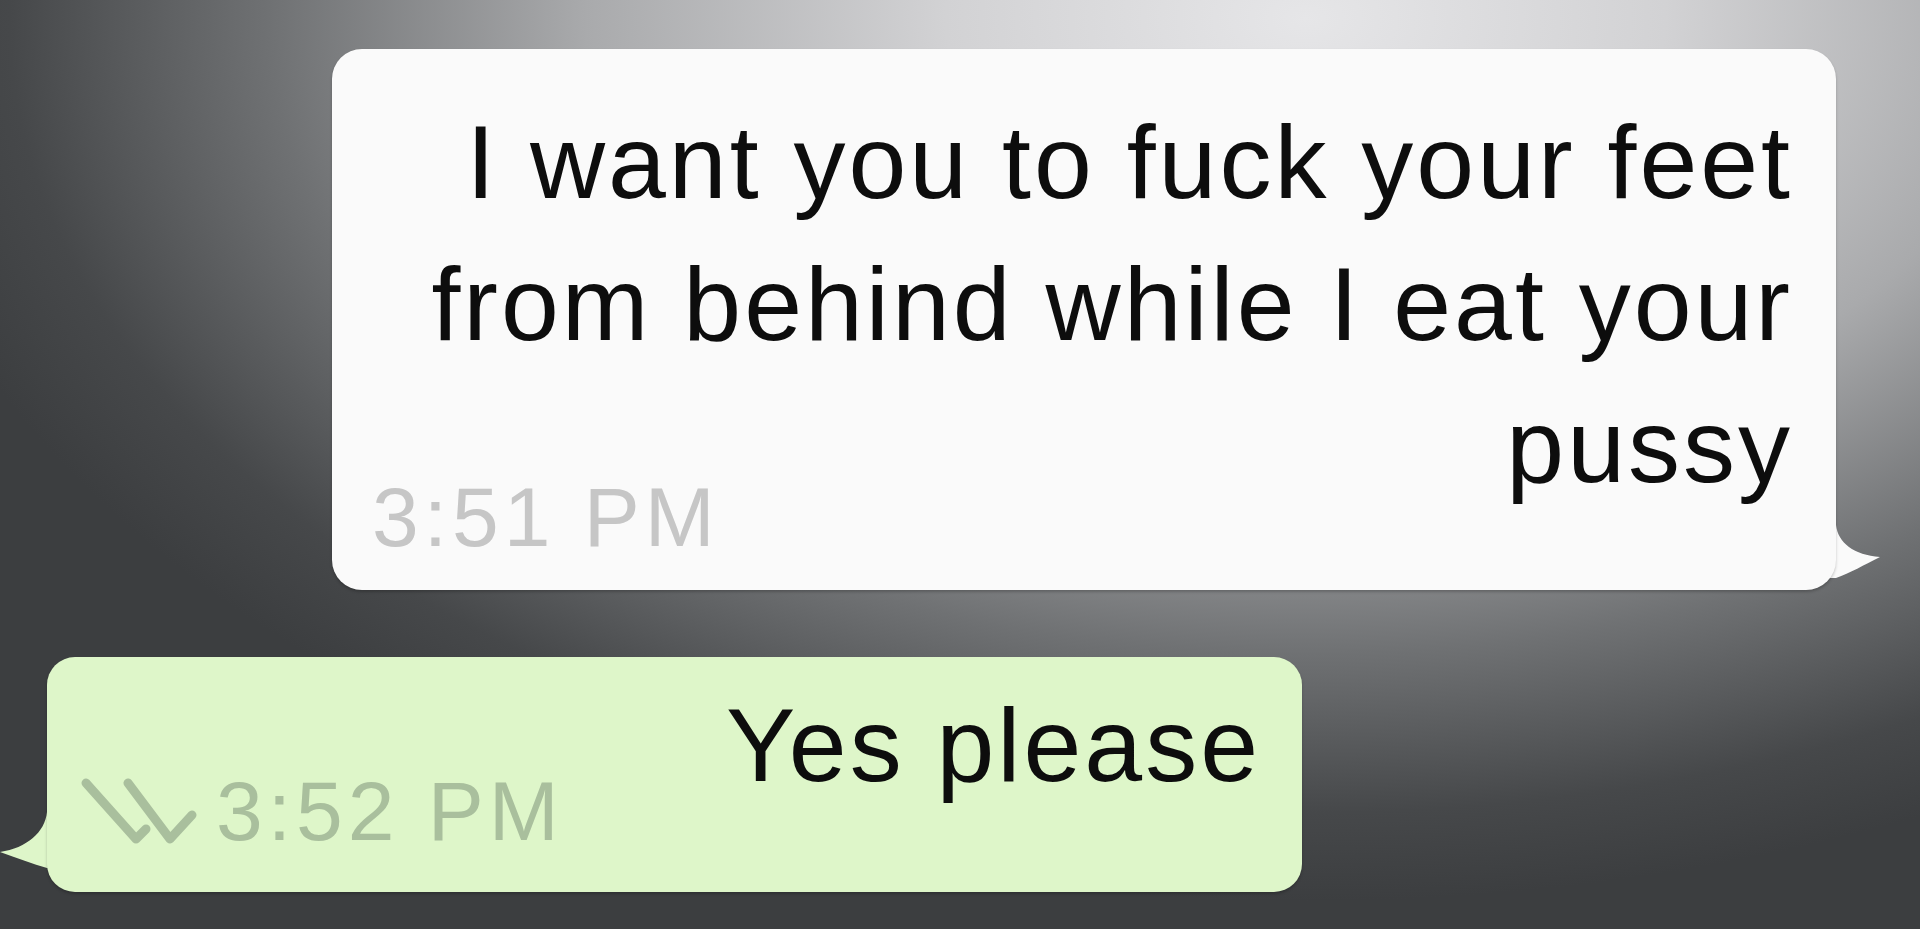  I want to click on message-text: Yes please, so click(993, 745).